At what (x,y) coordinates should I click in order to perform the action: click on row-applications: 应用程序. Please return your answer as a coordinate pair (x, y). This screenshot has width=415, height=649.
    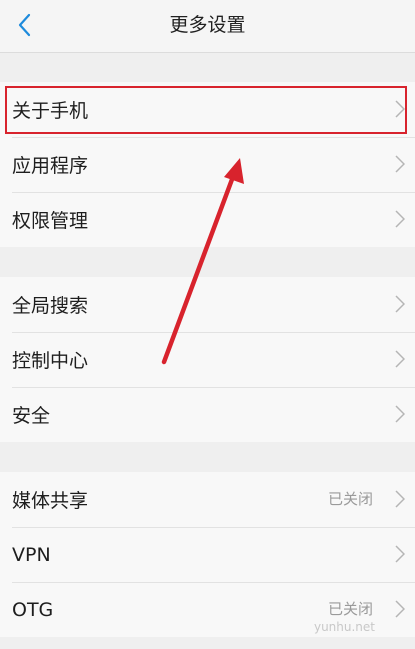
    Looking at the image, I should click on (207, 164).